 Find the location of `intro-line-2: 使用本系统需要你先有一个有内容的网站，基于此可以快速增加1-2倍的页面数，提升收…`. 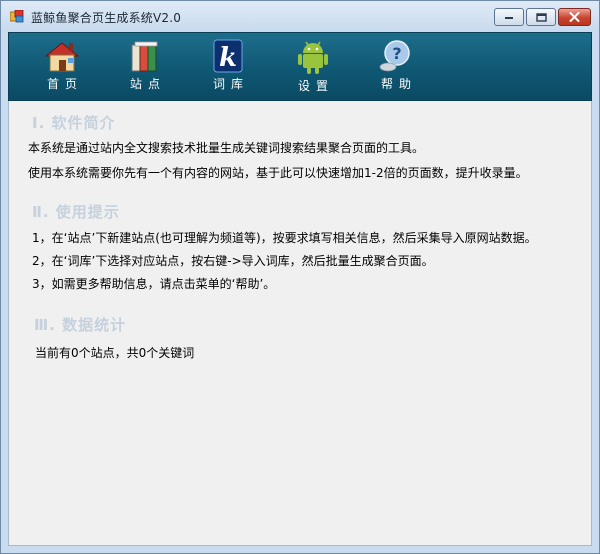

intro-line-2: 使用本系统需要你先有一个有内容的网站，基于此可以快速增加1-2倍的页面数，提升收… is located at coordinates (278, 173).